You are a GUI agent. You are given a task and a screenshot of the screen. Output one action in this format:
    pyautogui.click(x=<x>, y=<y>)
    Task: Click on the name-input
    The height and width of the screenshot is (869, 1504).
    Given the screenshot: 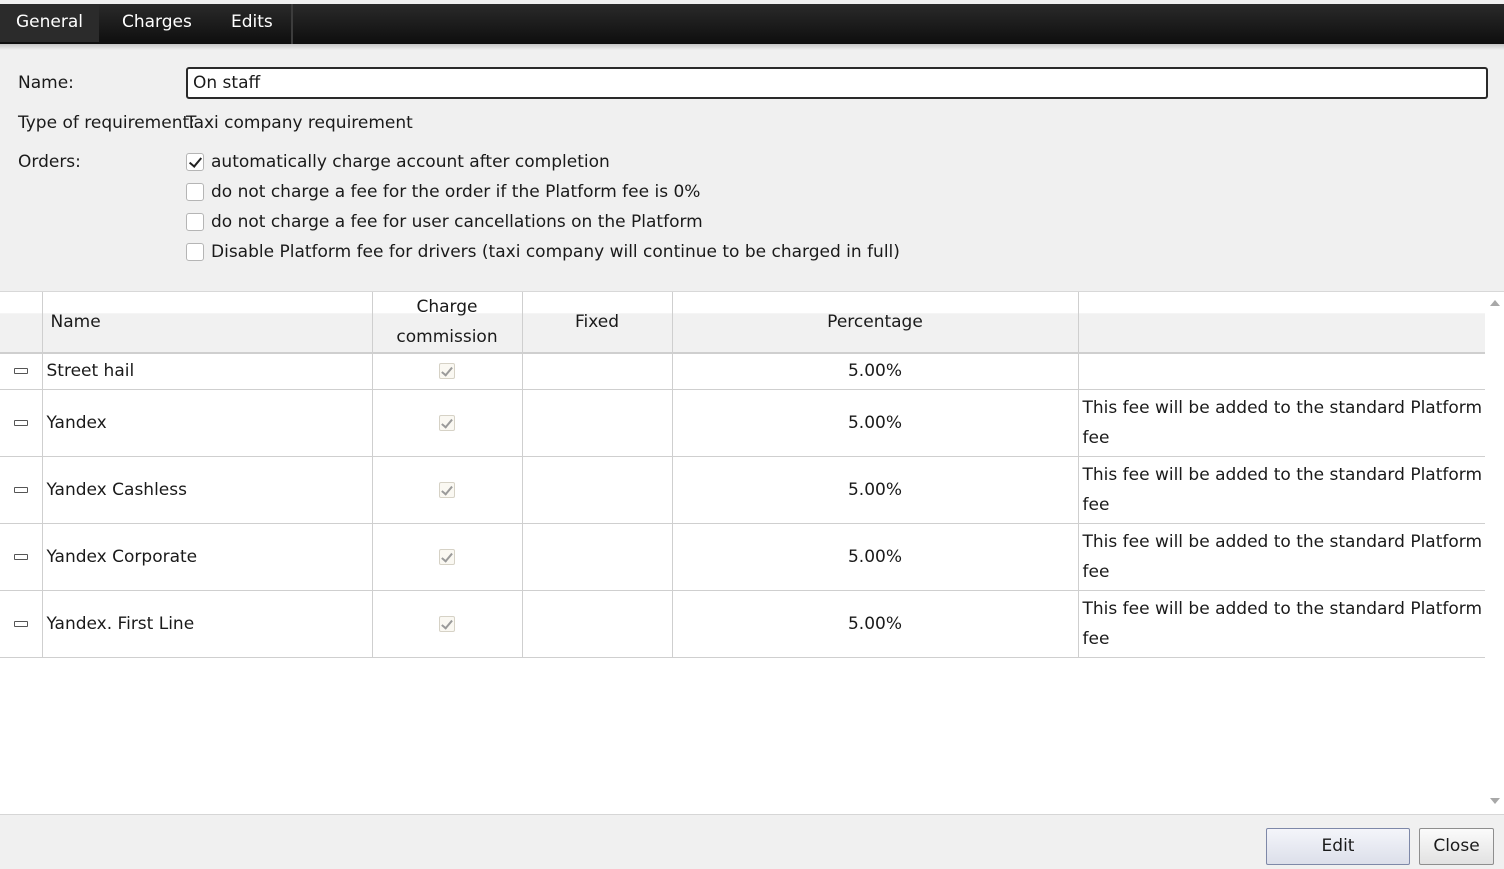 What is the action you would take?
    pyautogui.click(x=837, y=83)
    